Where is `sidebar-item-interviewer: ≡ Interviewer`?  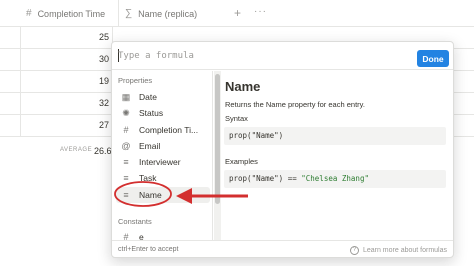
sidebar-item-interviewer: ≡ Interviewer is located at coordinates (163, 162).